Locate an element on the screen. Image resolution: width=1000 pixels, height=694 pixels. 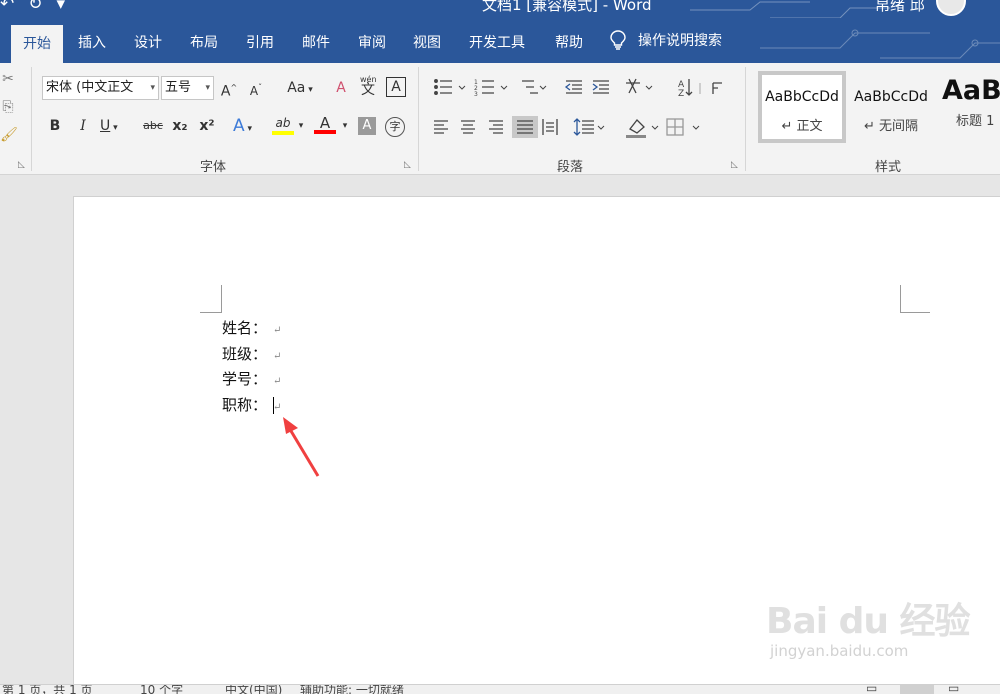
style-name: ↵ 正文 is located at coordinates (802, 126).